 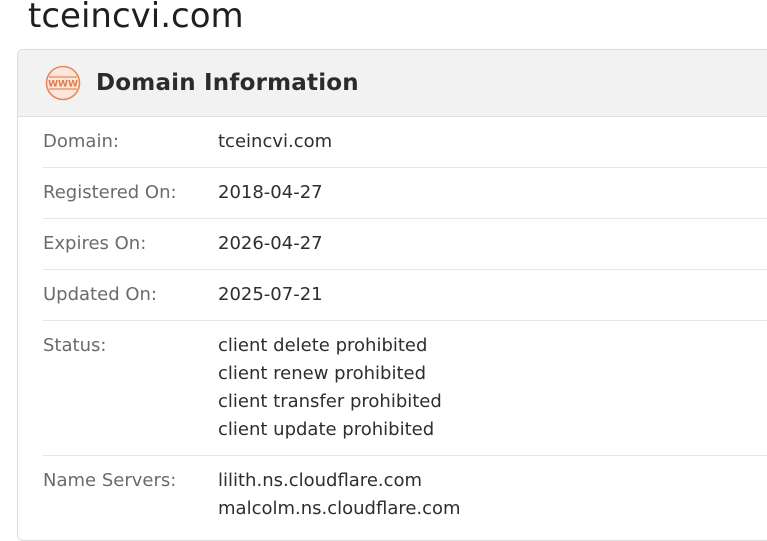 I want to click on info-row-expires-on: Expires On: 2026-04-27, so click(x=405, y=244).